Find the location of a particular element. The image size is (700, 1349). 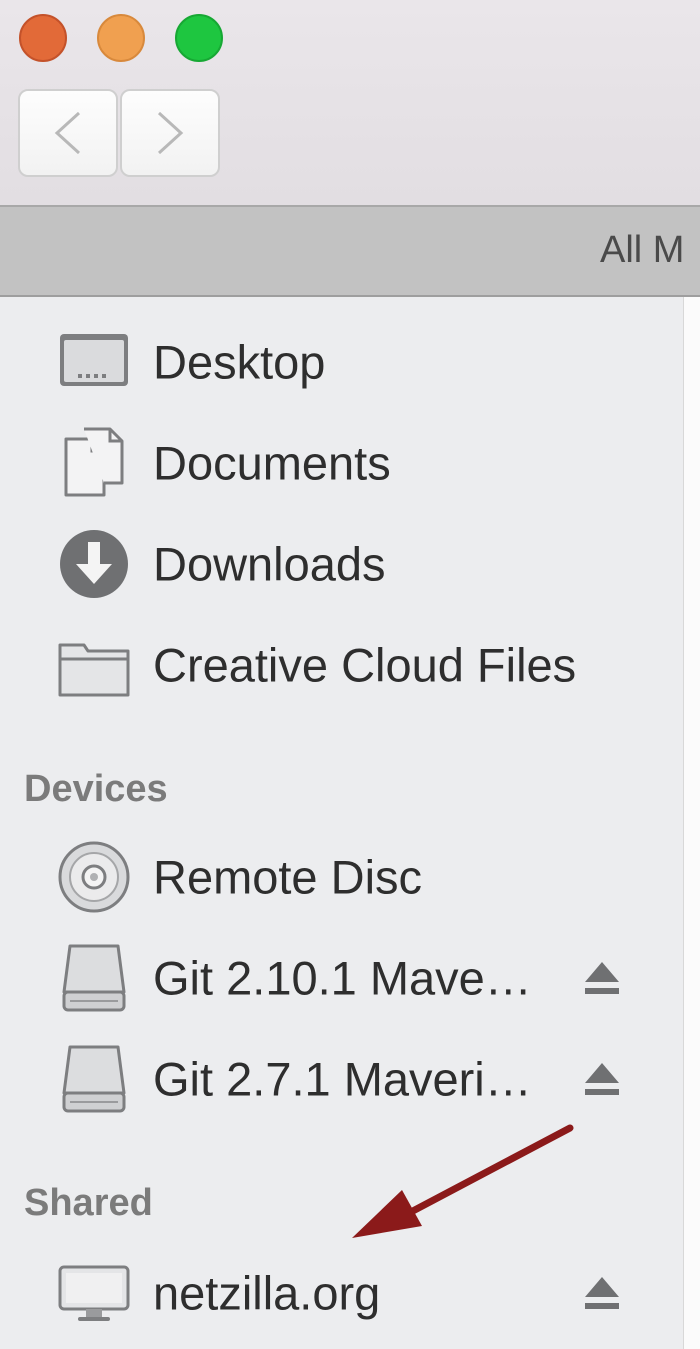

sidebar-item-documents: Documents is located at coordinates (341, 463).